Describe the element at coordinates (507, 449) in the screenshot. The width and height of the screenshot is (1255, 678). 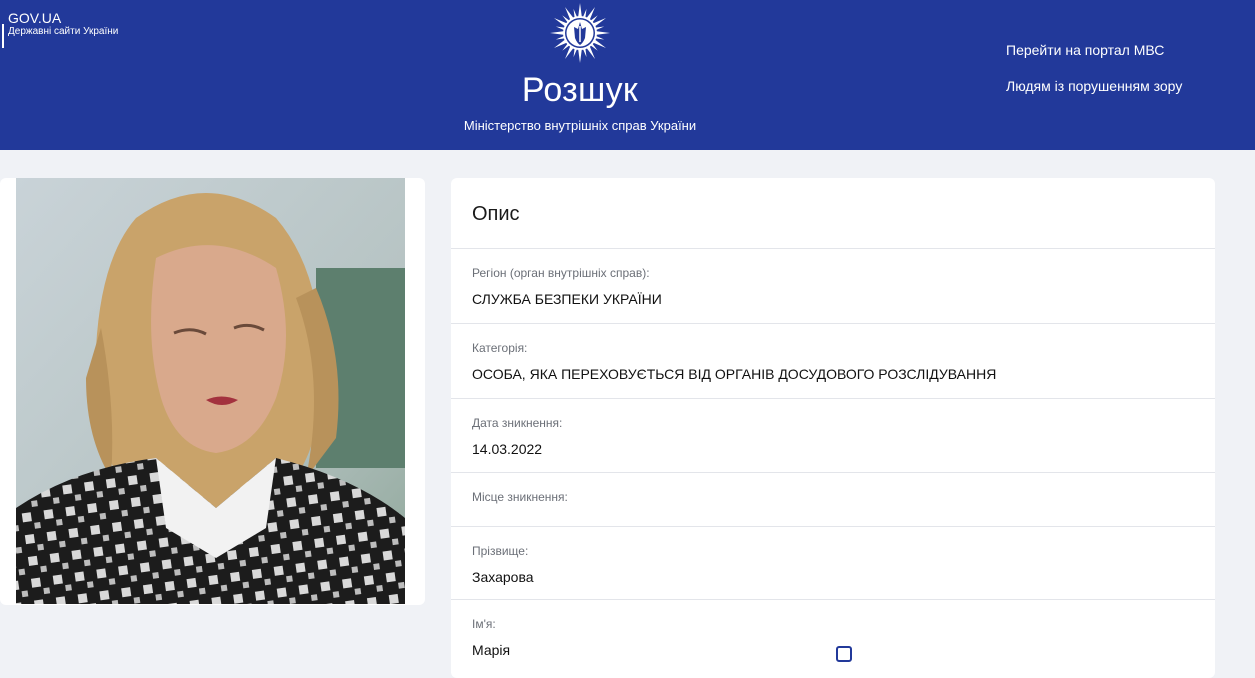
I see `field-value: 14.03.2022` at that location.